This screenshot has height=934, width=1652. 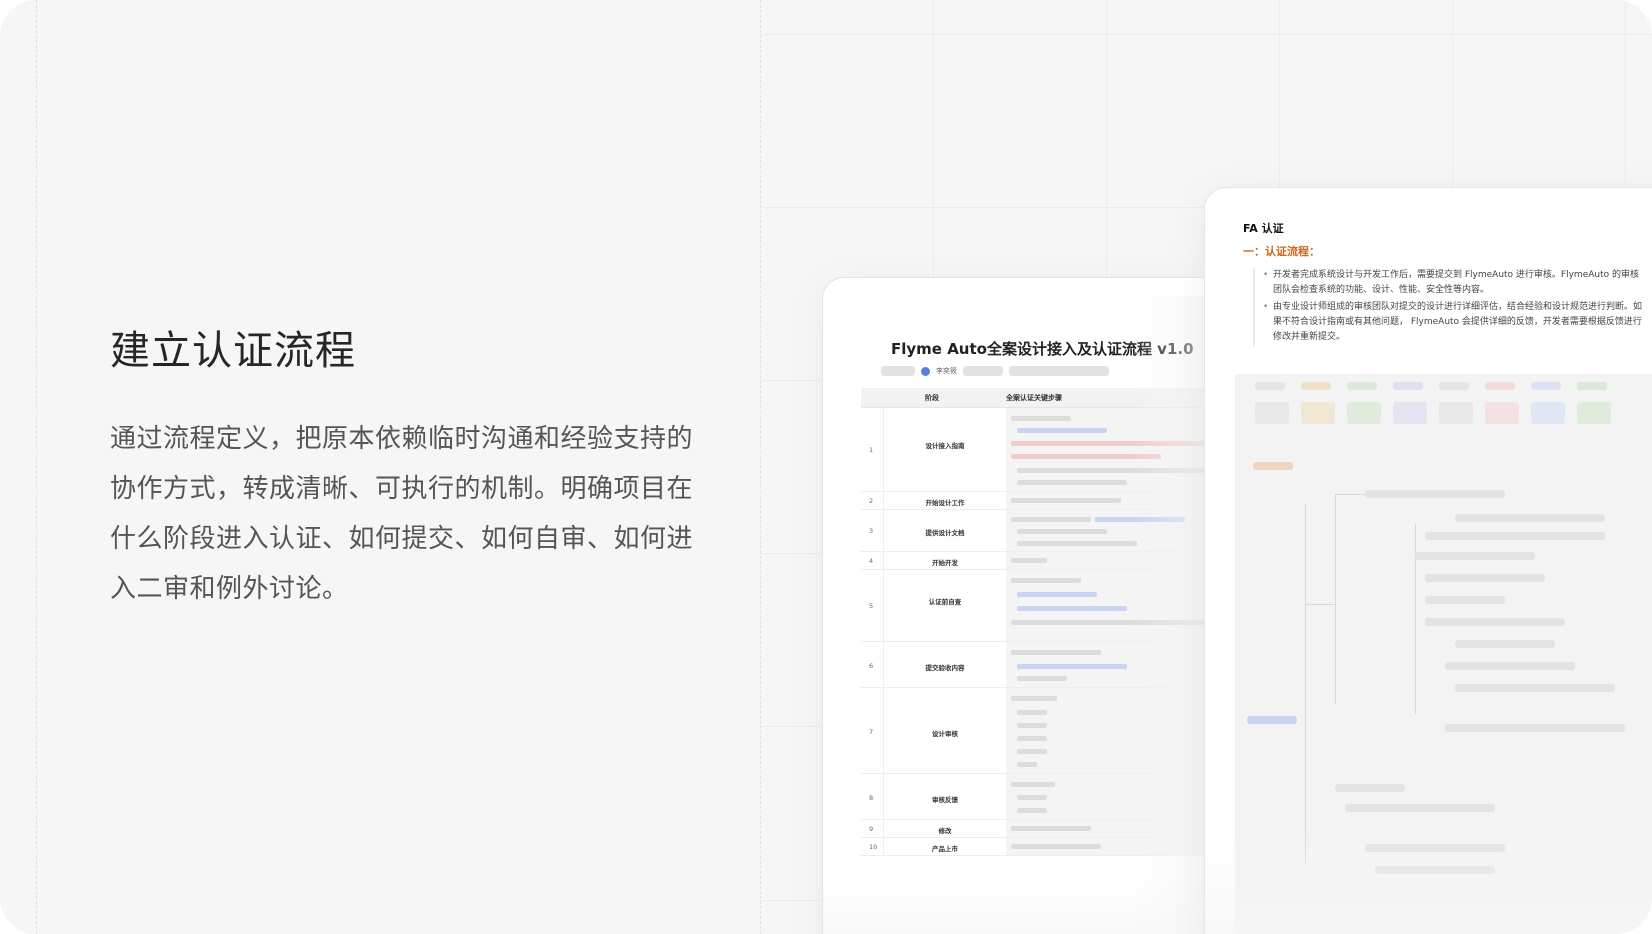 I want to click on doc-meta: 李奕筱, so click(x=995, y=371).